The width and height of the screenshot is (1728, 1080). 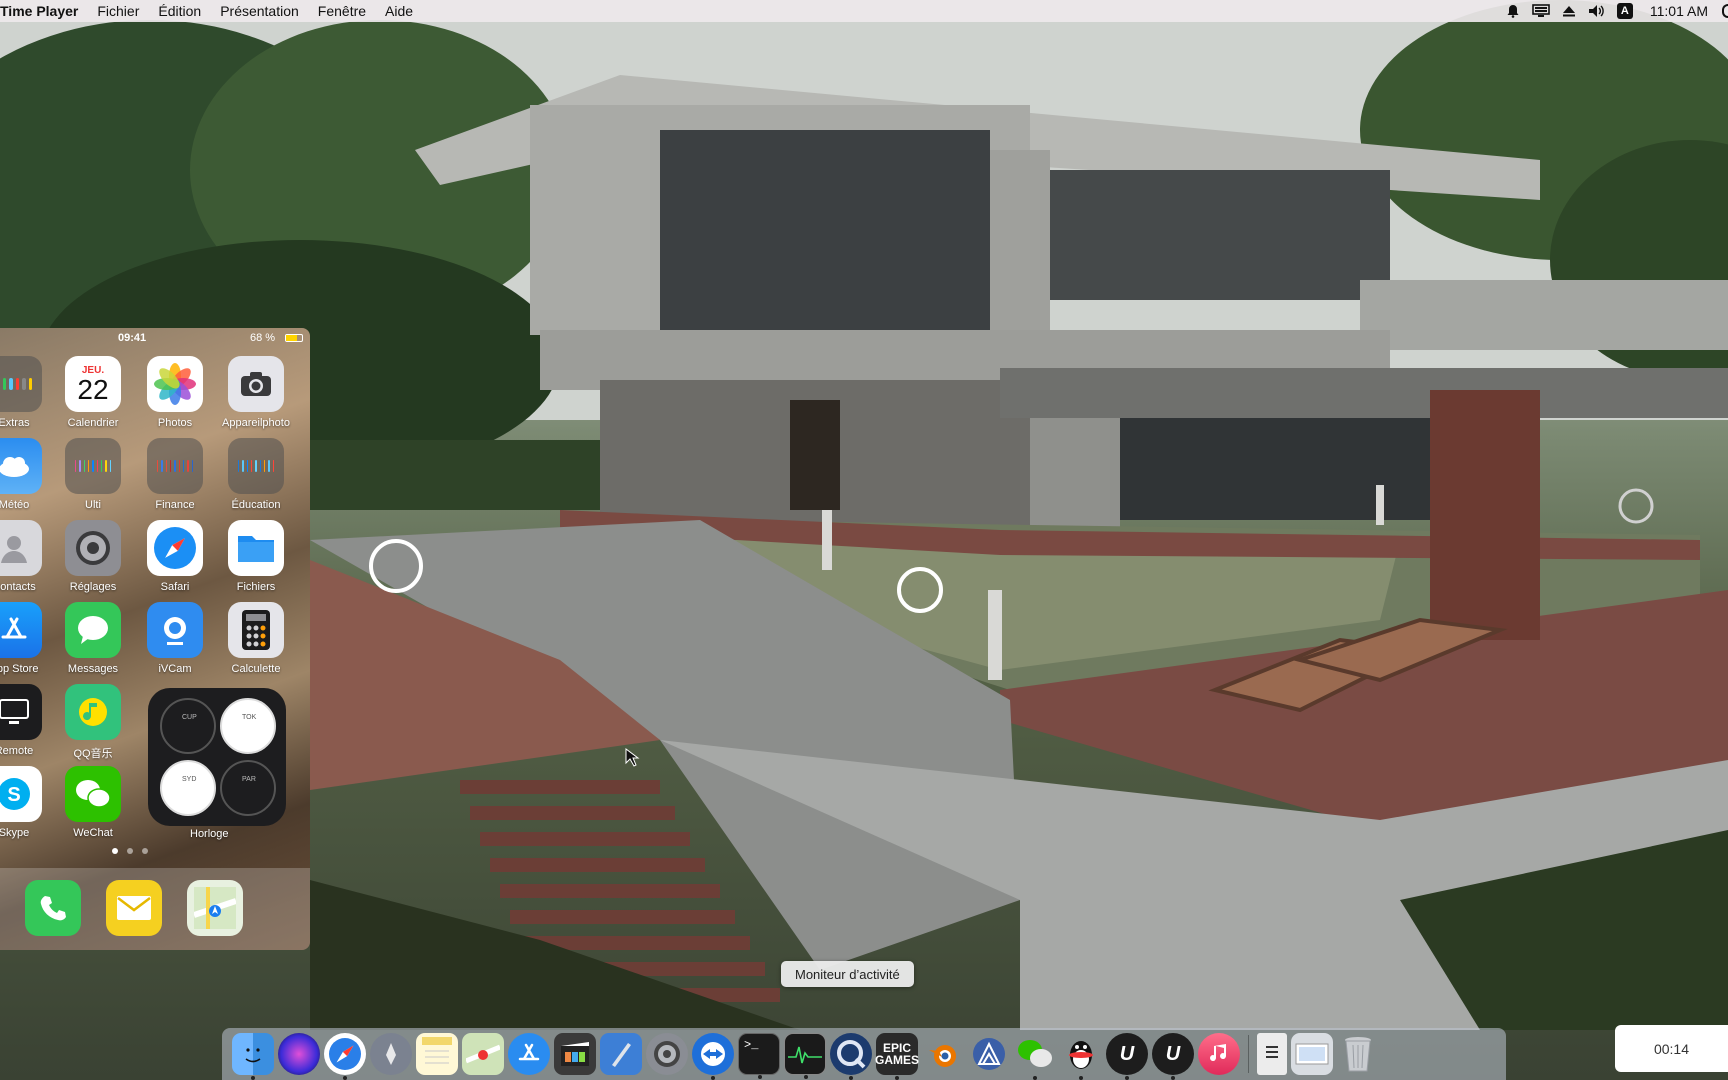 What do you see at coordinates (256, 630) in the screenshot?
I see `calculator-icon` at bounding box center [256, 630].